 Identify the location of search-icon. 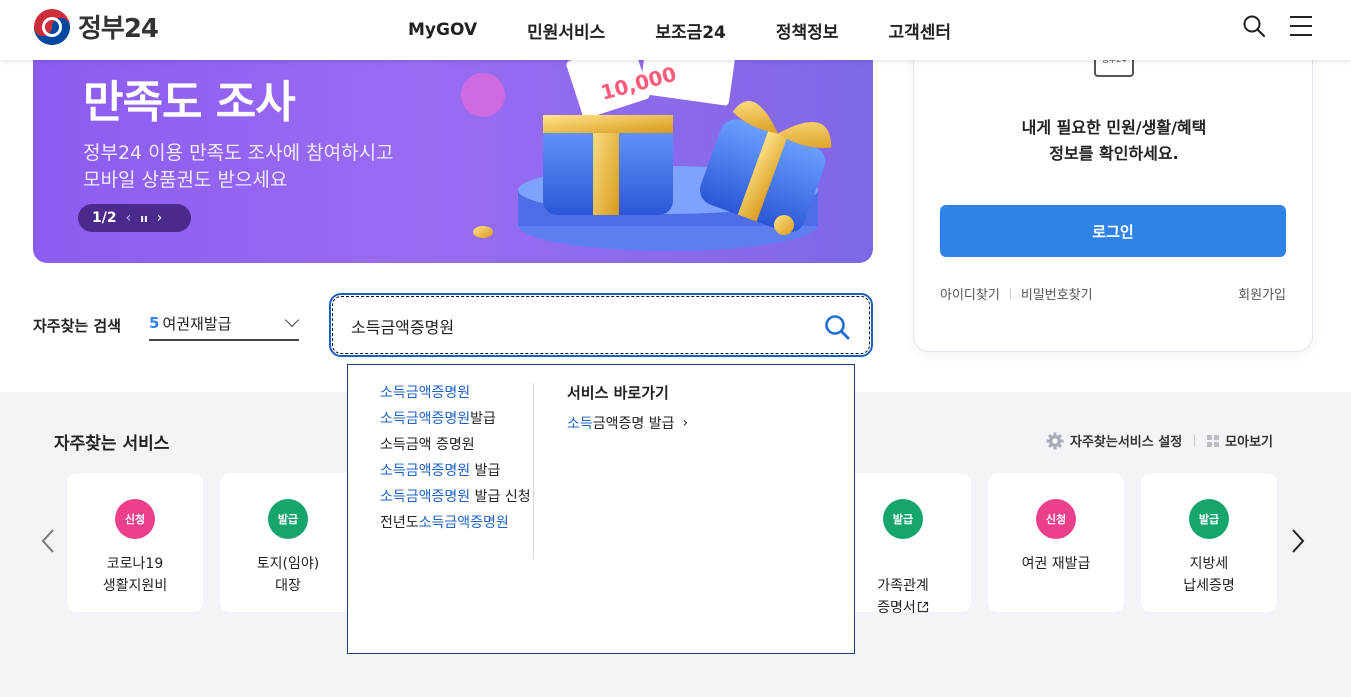
(1254, 26).